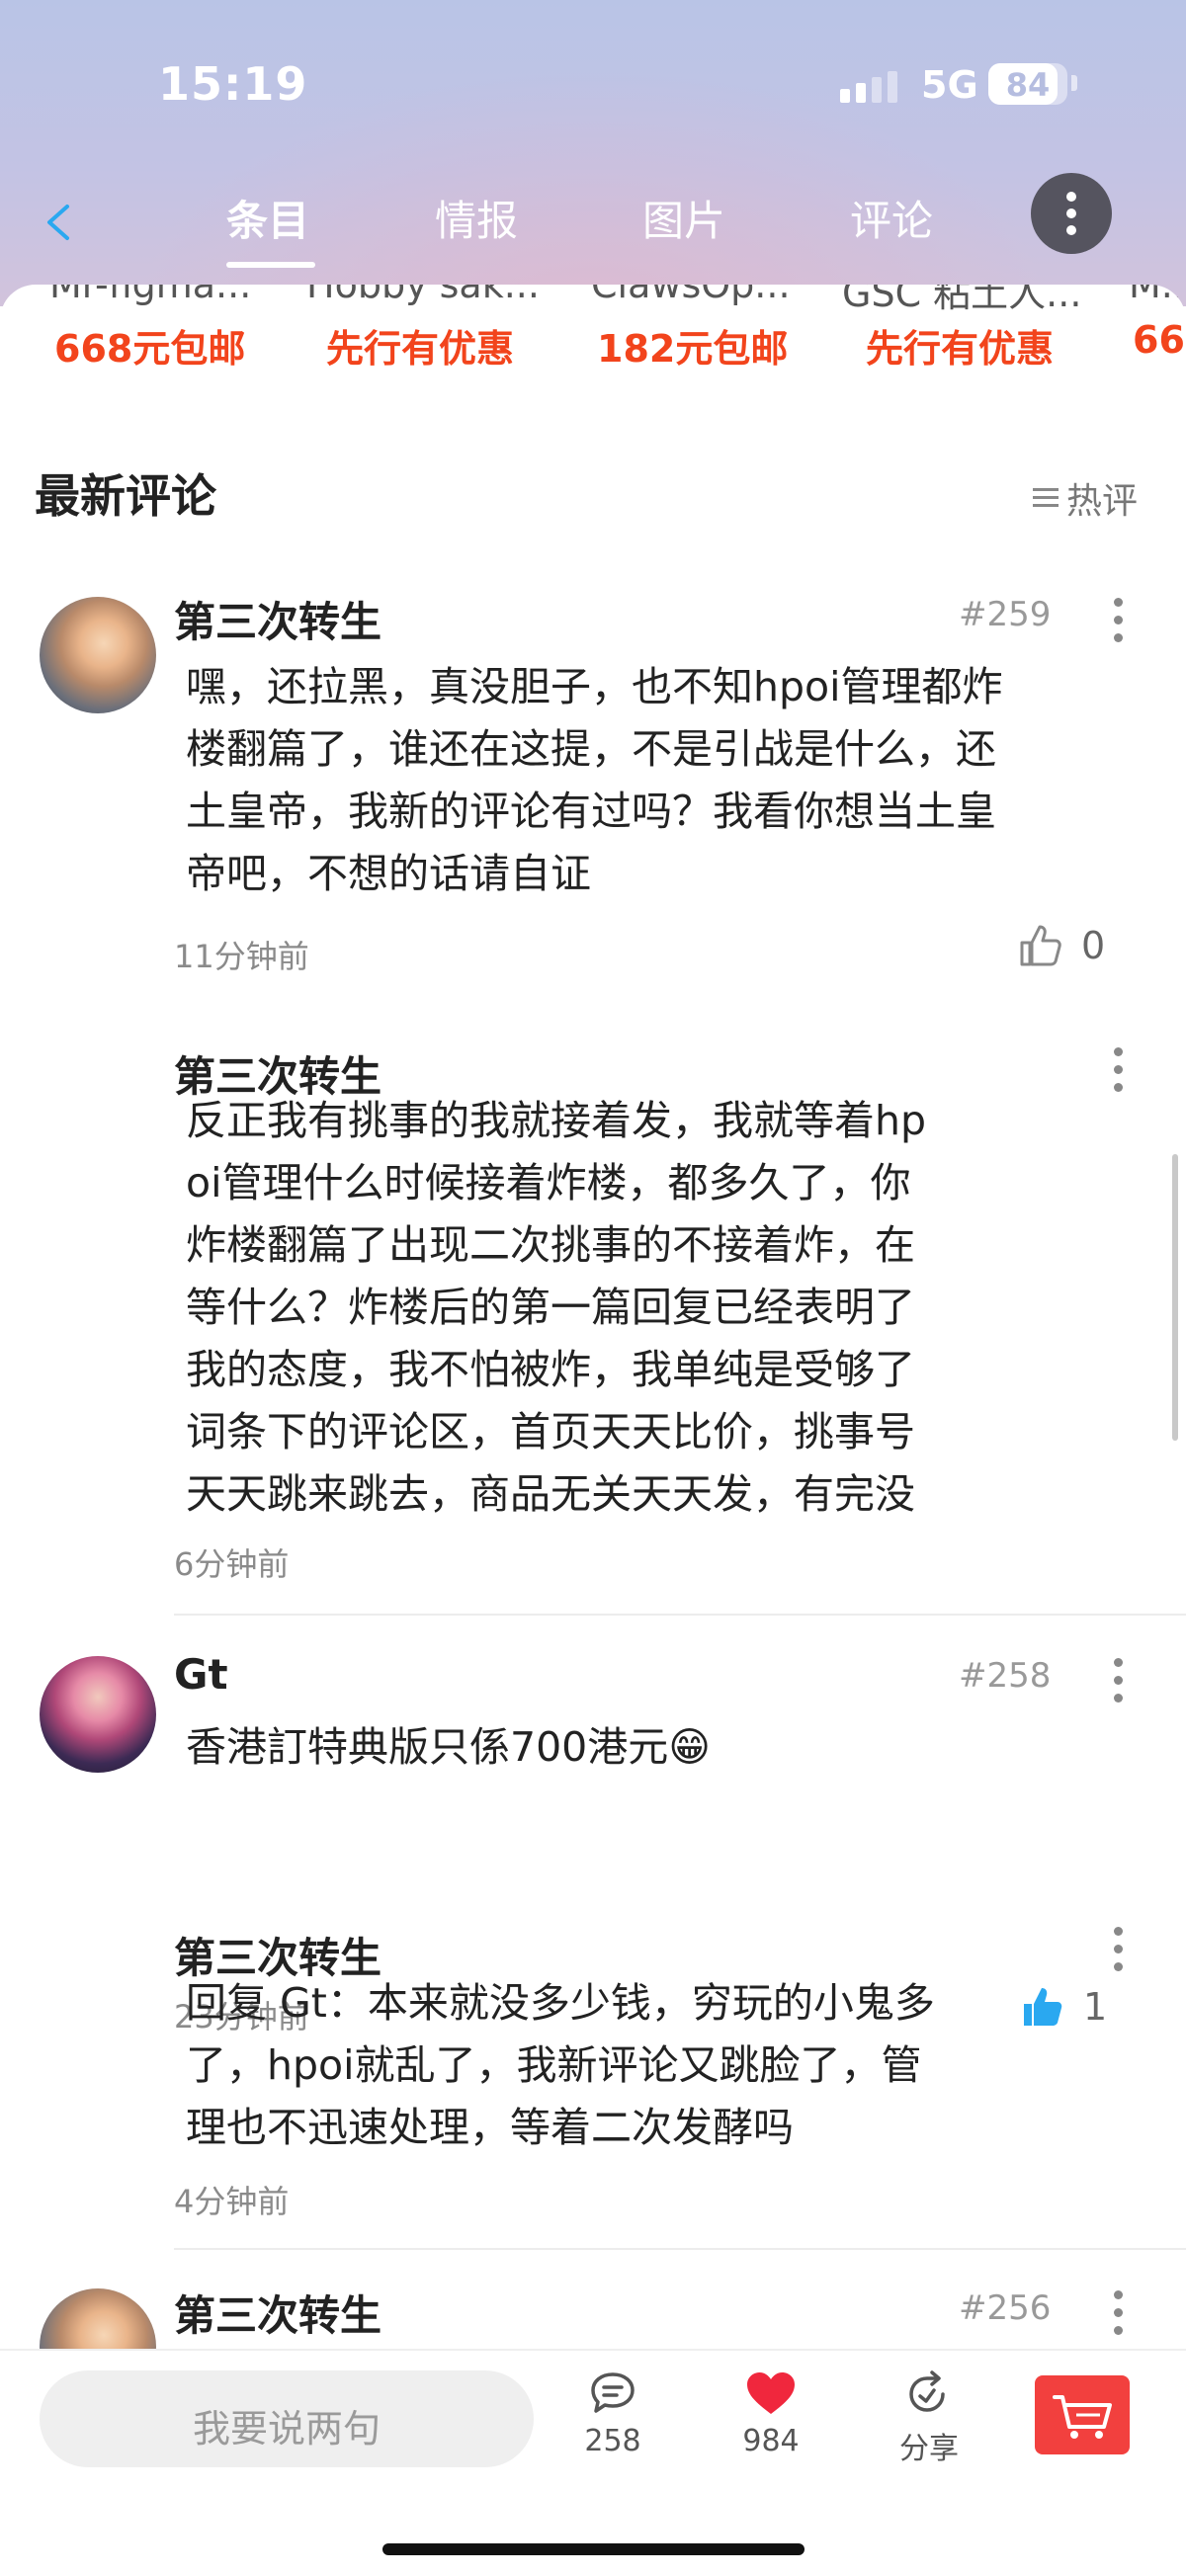 This screenshot has width=1186, height=2576. I want to click on reply-line: 理也不迅速处理，等着二次发酵吗, so click(490, 2127).